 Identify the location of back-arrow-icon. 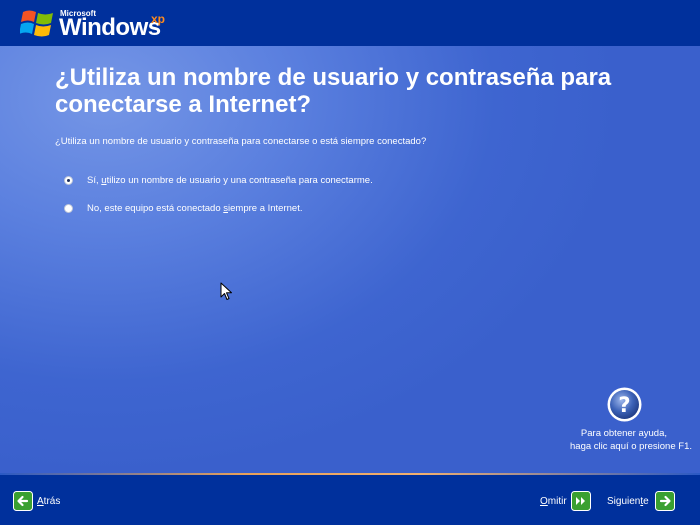
(23, 501).